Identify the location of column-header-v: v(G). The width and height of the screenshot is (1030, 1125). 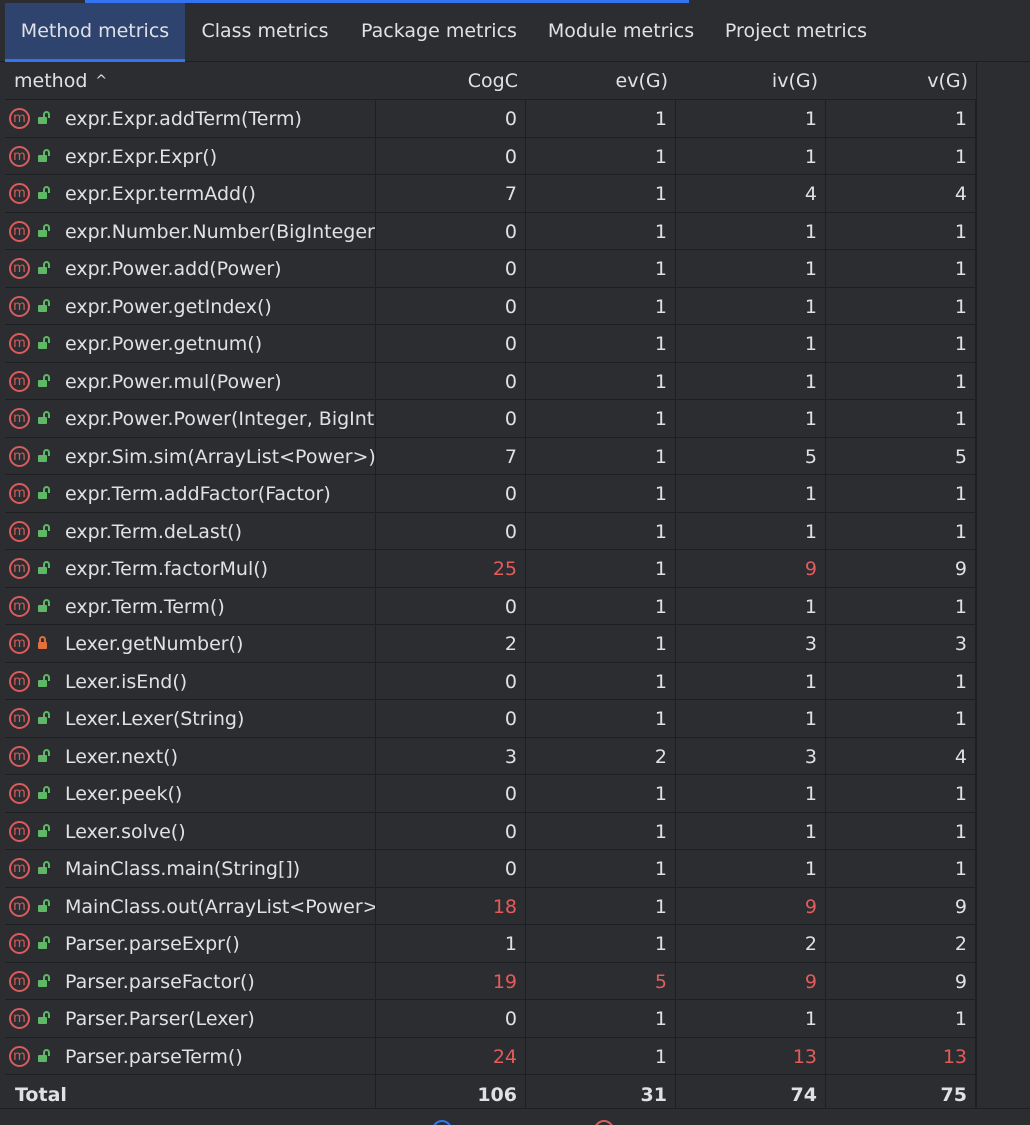
(901, 81).